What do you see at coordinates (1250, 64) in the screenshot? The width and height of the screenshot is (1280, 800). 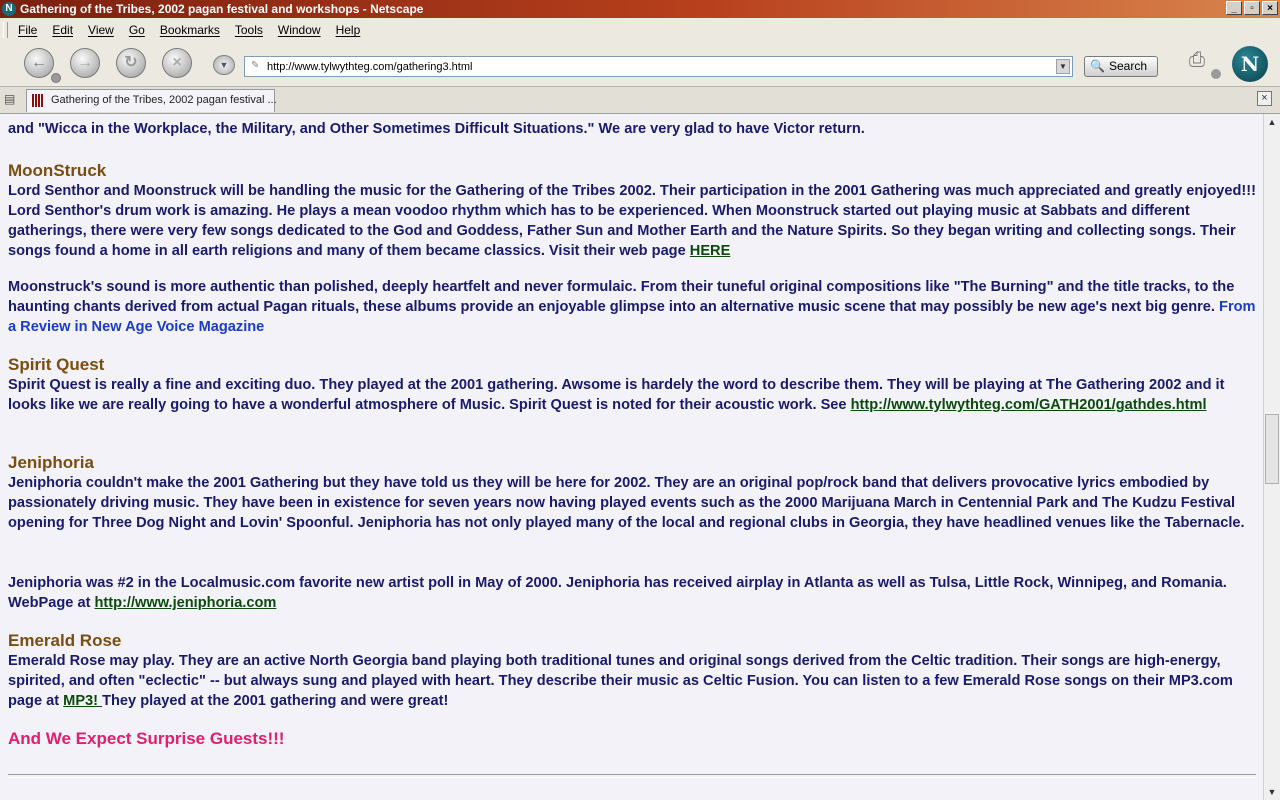 I see `netscape-logo-icon: N` at bounding box center [1250, 64].